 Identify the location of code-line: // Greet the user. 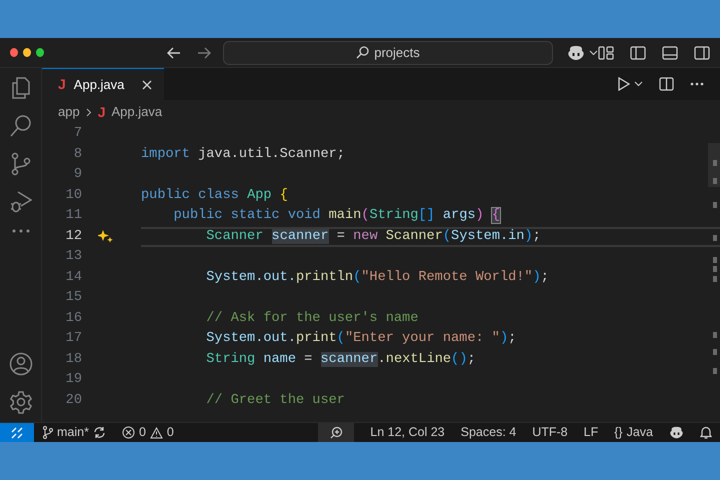
(275, 400).